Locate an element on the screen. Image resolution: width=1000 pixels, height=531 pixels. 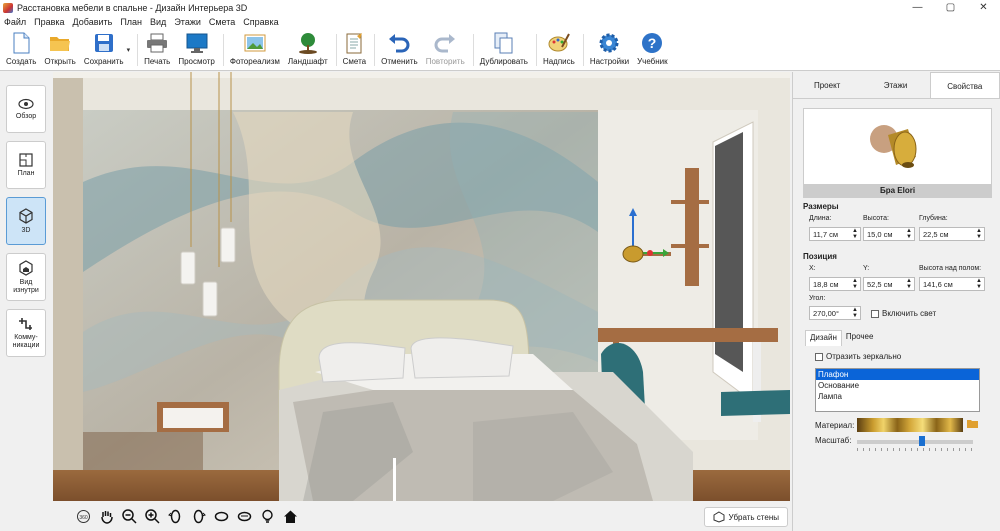
rotate-left-icon is located at coordinates (175, 516).